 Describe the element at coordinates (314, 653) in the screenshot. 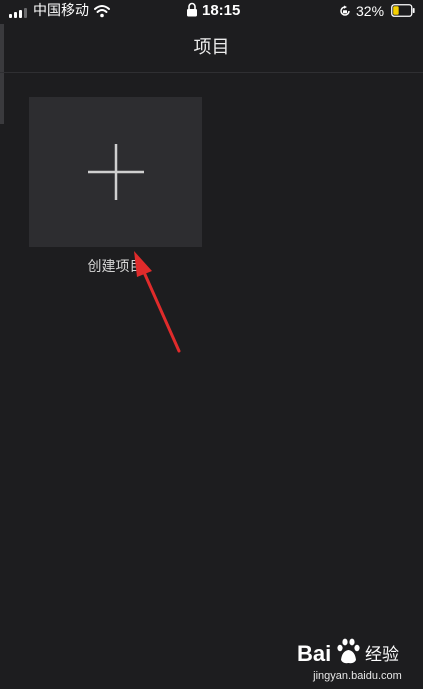

I see `svg-text: Bai` at that location.